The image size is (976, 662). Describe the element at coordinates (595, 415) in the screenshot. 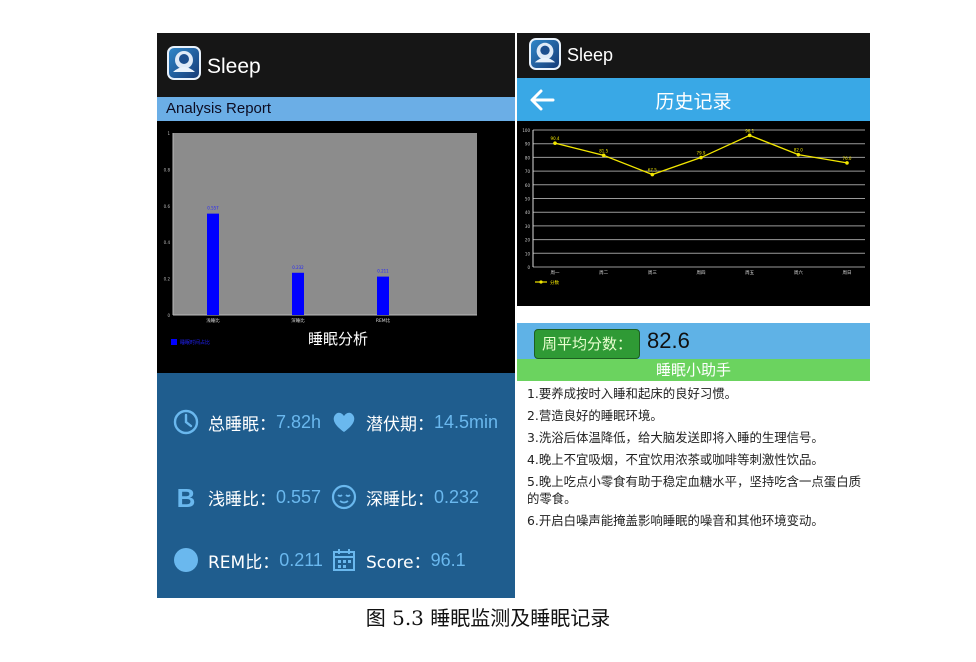

I see `tip-item: 2.营造良好的睡眠环境。` at that location.